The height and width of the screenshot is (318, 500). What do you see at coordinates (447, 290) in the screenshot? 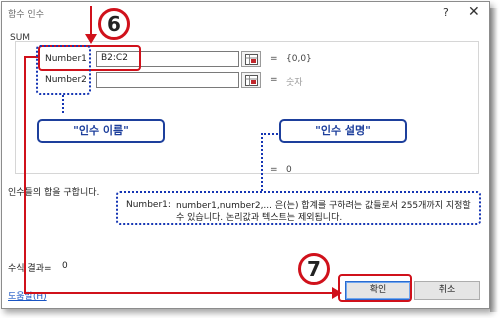
I see `cancel-button: 취소` at bounding box center [447, 290].